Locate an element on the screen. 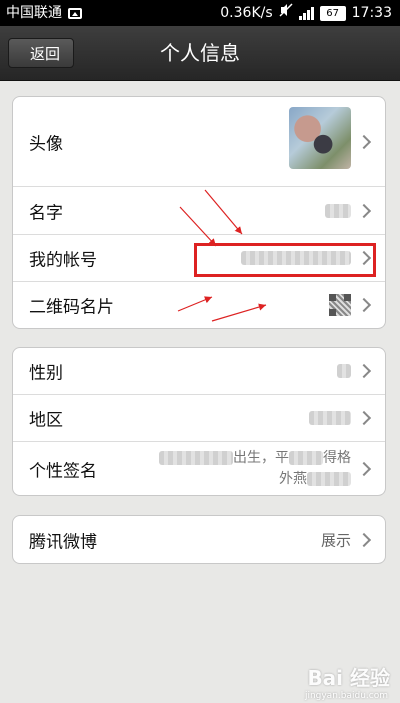 The width and height of the screenshot is (400, 703). gender-value-redacted is located at coordinates (344, 371).